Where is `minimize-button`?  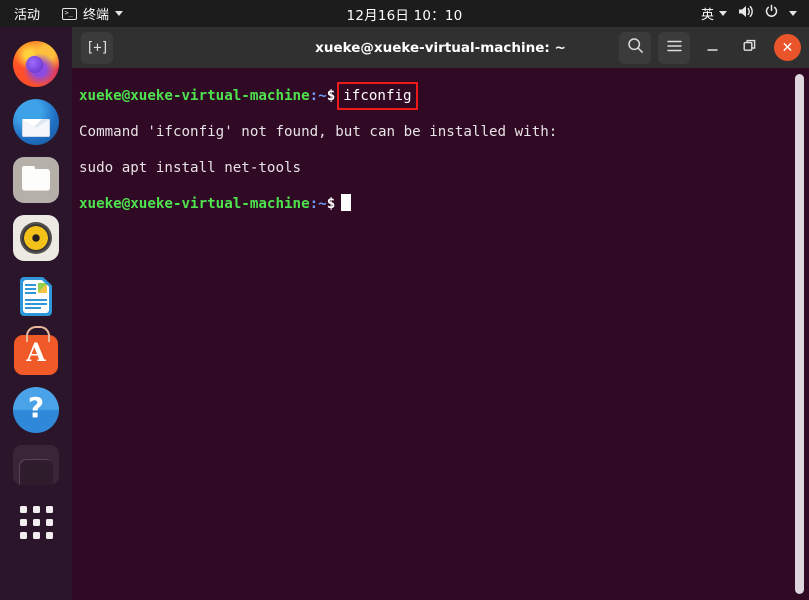 minimize-button is located at coordinates (712, 48).